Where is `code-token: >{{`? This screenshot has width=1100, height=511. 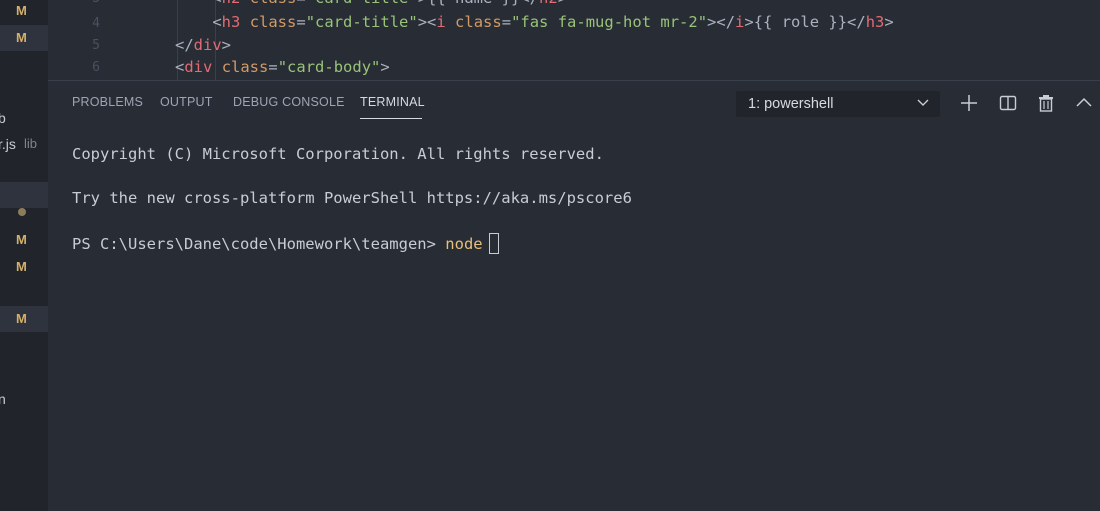 code-token: >{{ is located at coordinates (436, 3).